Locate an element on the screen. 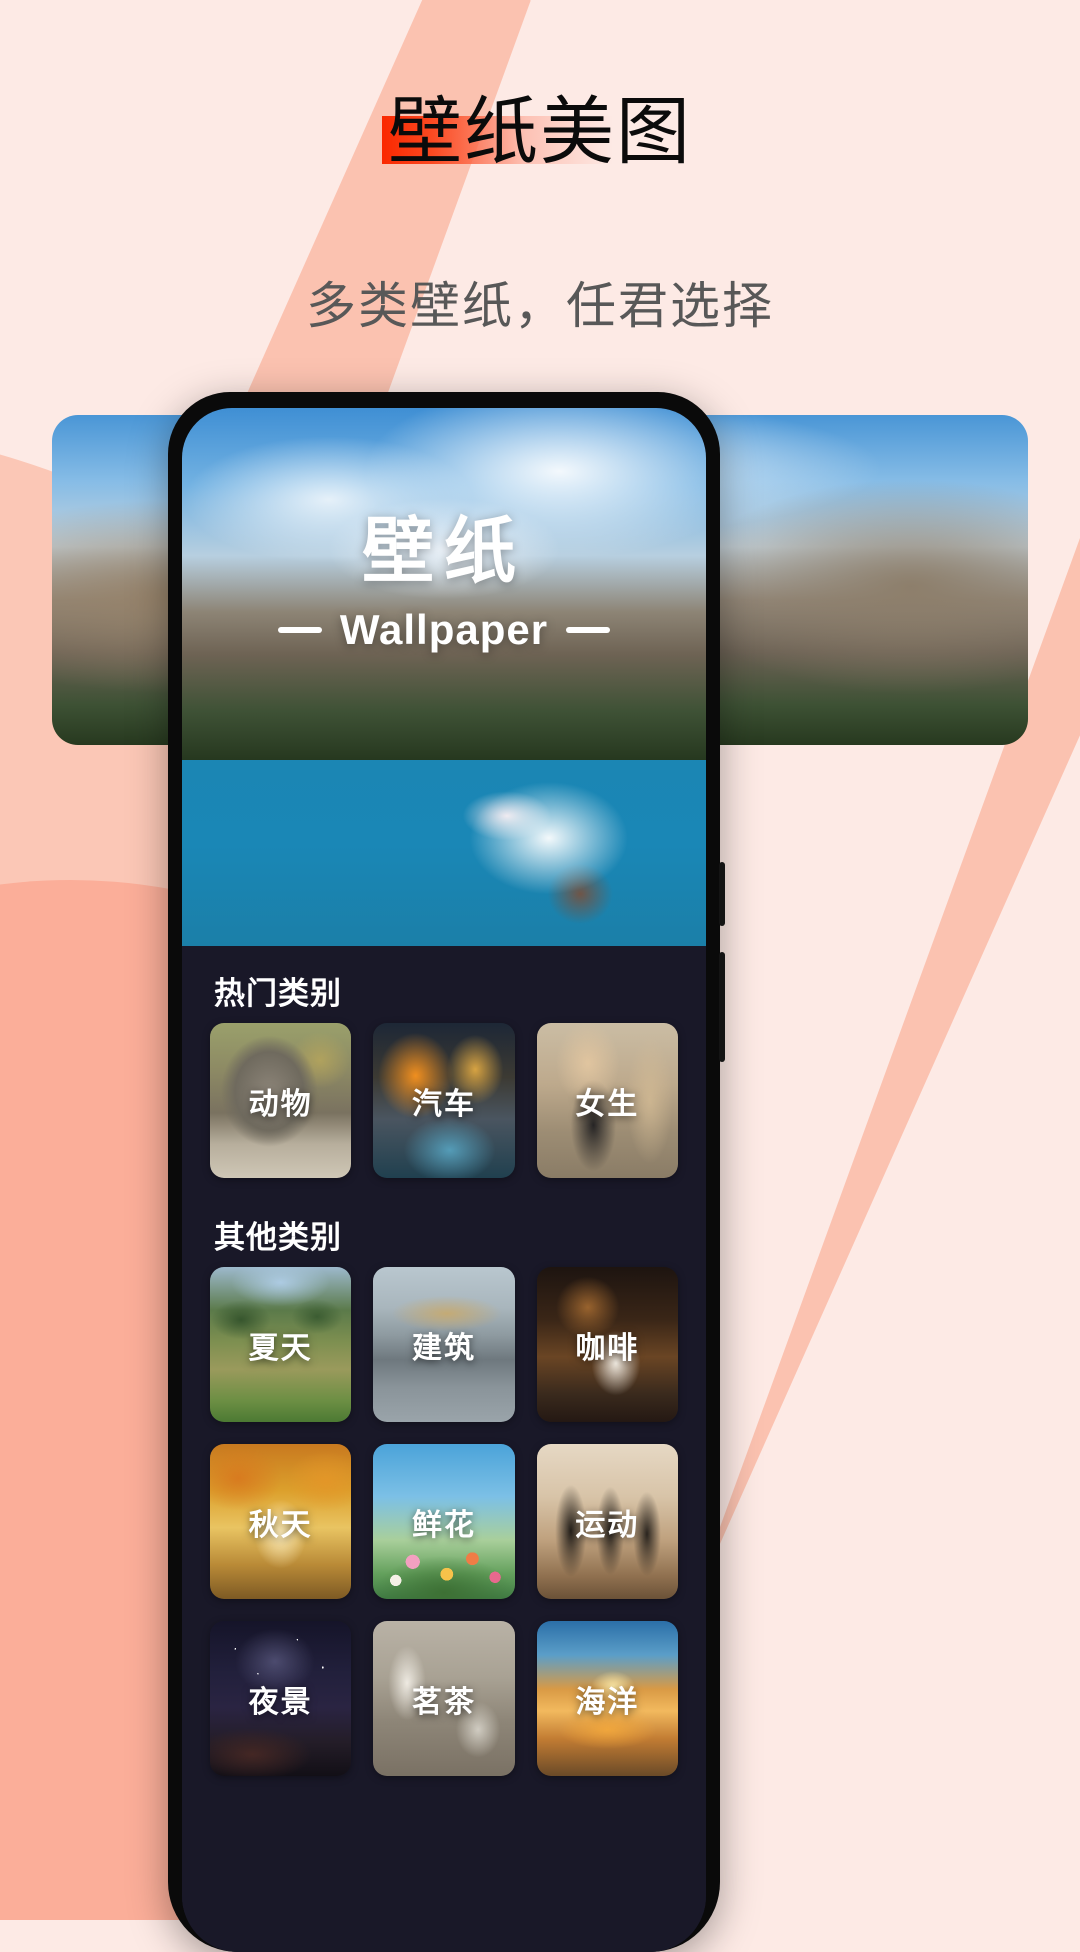  category-grid-other: 夏天 建筑 咖啡 秋天 鲜花 运动 夜景 茗茶 海洋 is located at coordinates (444, 1532).